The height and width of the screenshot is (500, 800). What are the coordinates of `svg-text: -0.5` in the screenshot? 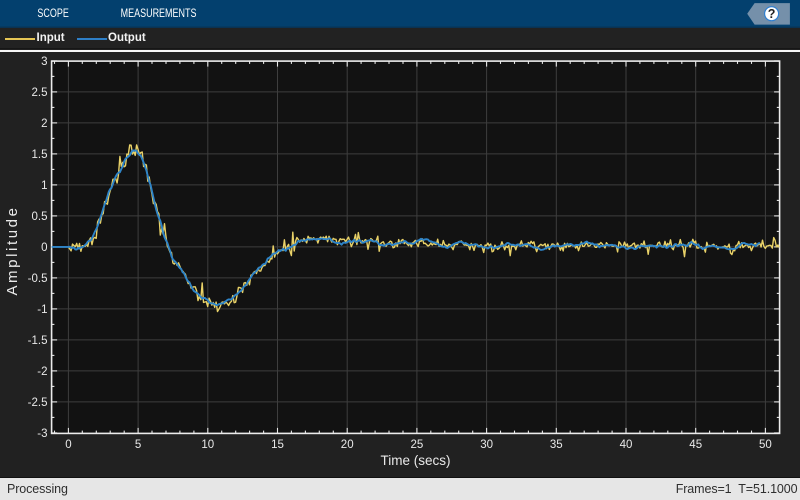 It's located at (38, 278).